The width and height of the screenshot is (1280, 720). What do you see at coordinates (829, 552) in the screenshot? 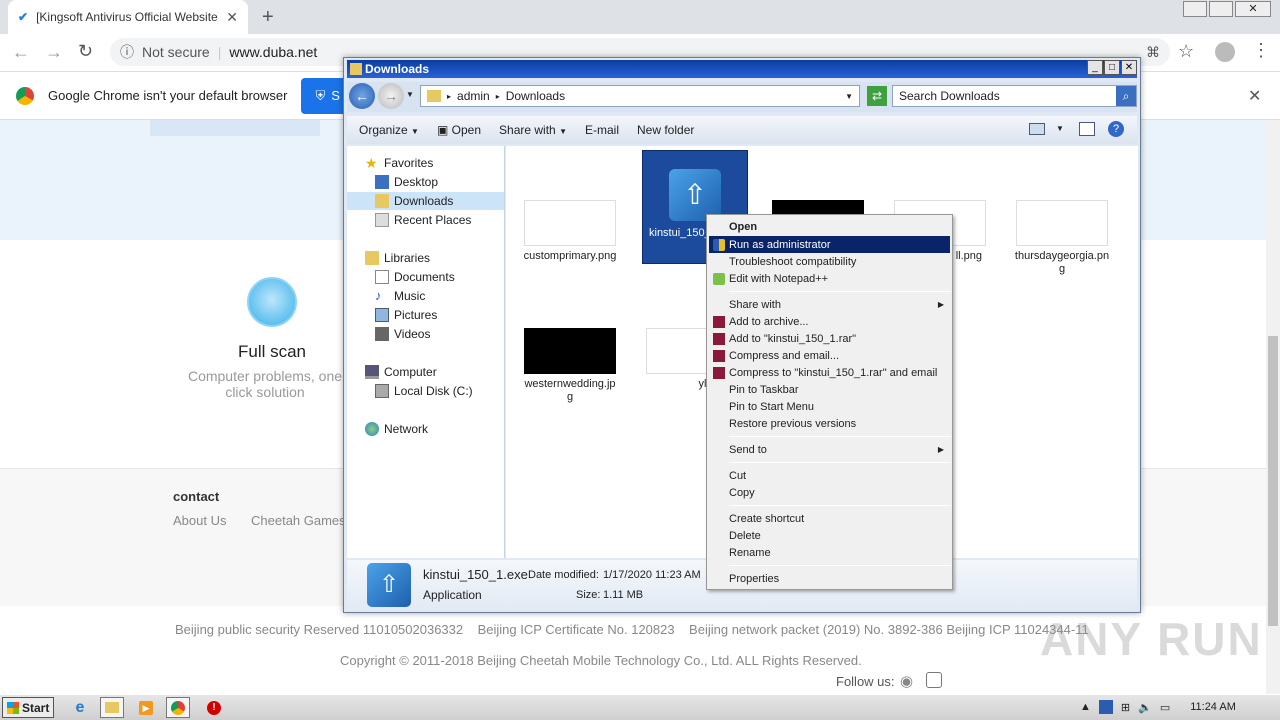
I see `menu-rename: Rename` at bounding box center [829, 552].